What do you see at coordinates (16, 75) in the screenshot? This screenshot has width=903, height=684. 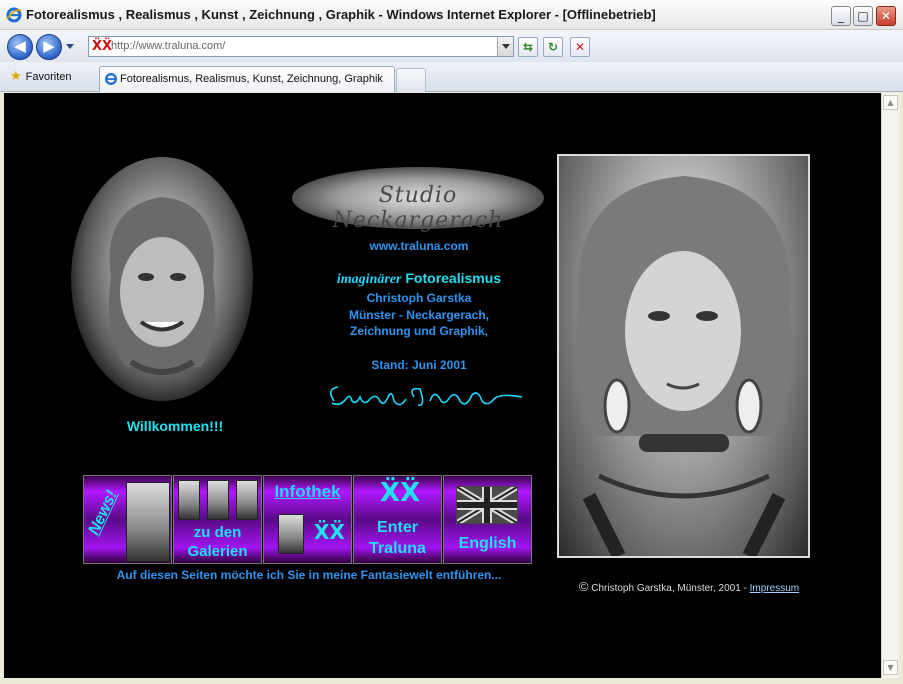 I see `star-icon: ★` at bounding box center [16, 75].